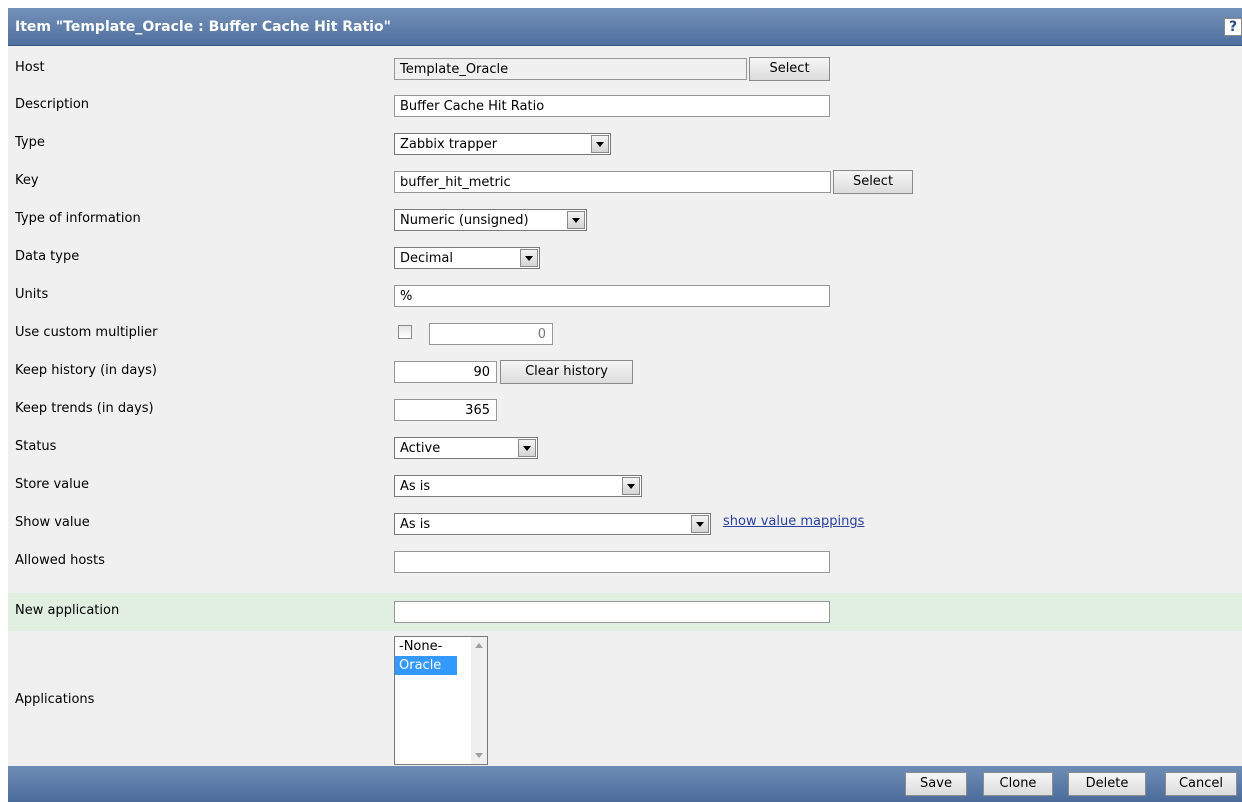  Describe the element at coordinates (30, 67) in the screenshot. I see `host-label: Host` at that location.